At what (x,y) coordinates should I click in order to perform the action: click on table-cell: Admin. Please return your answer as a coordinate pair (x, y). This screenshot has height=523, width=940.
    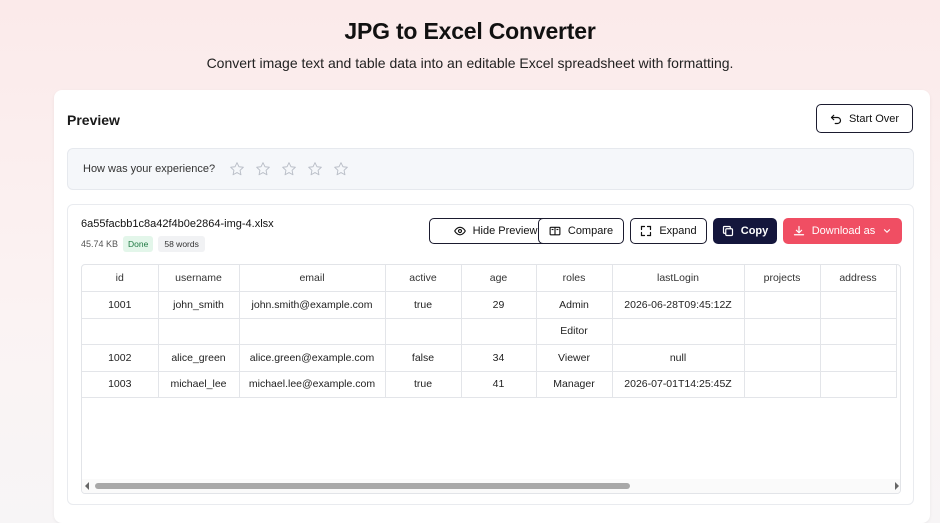
    Looking at the image, I should click on (574, 305).